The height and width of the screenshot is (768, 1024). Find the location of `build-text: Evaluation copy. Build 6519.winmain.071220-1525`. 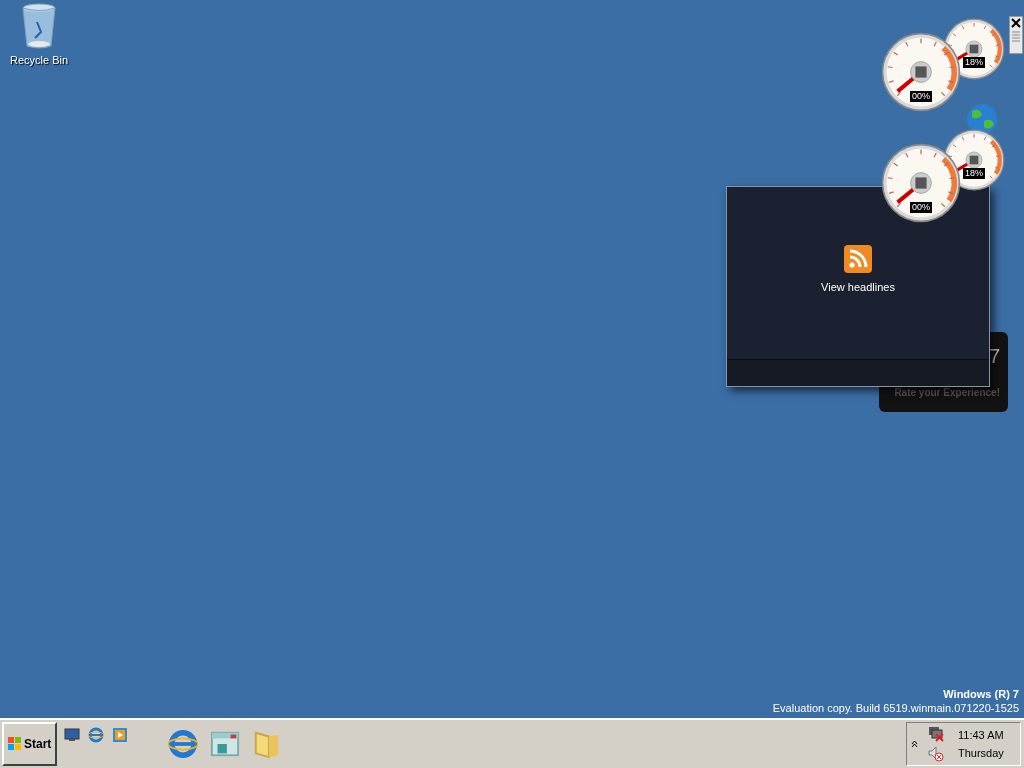

build-text: Evaluation copy. Build 6519.winmain.071220-1525 is located at coordinates (895, 708).